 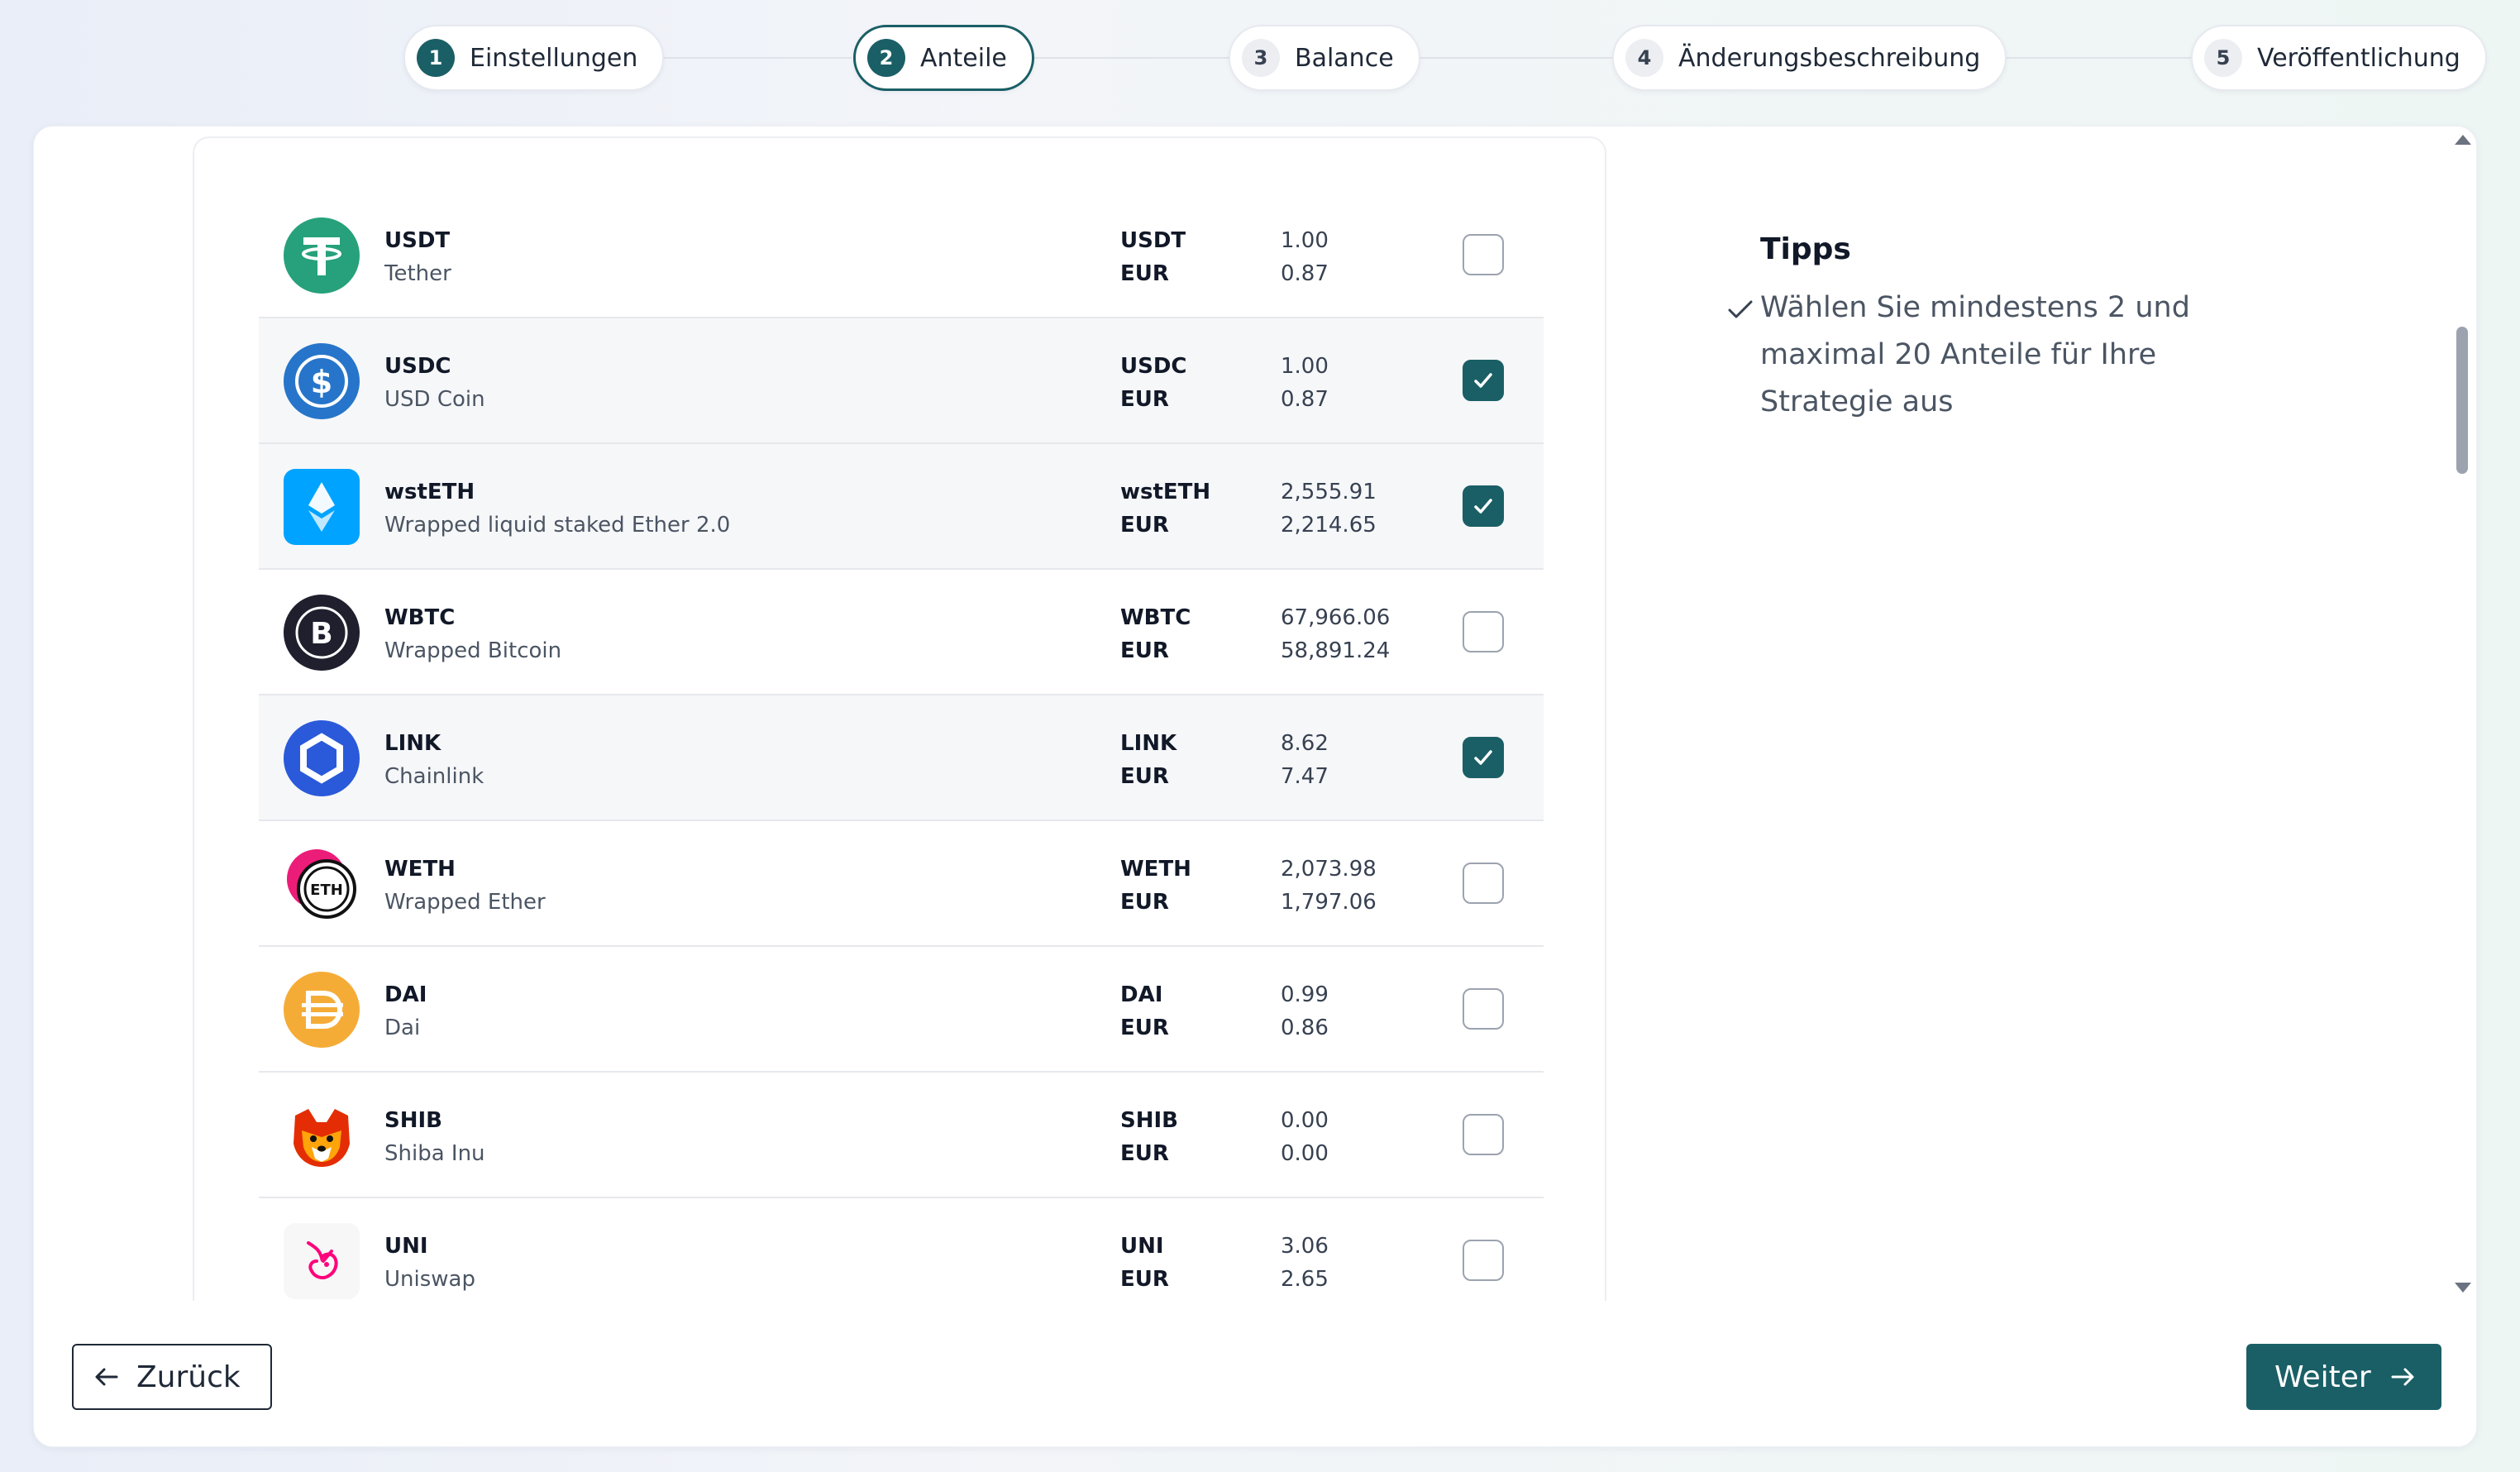 I want to click on arrow-right-icon, so click(x=2402, y=1377).